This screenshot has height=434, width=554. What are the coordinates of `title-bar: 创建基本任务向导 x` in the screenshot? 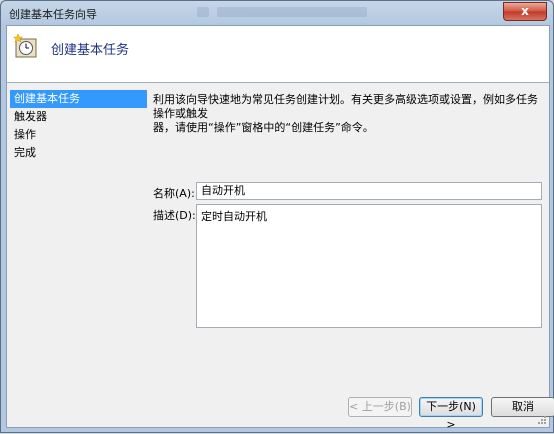 It's located at (277, 13).